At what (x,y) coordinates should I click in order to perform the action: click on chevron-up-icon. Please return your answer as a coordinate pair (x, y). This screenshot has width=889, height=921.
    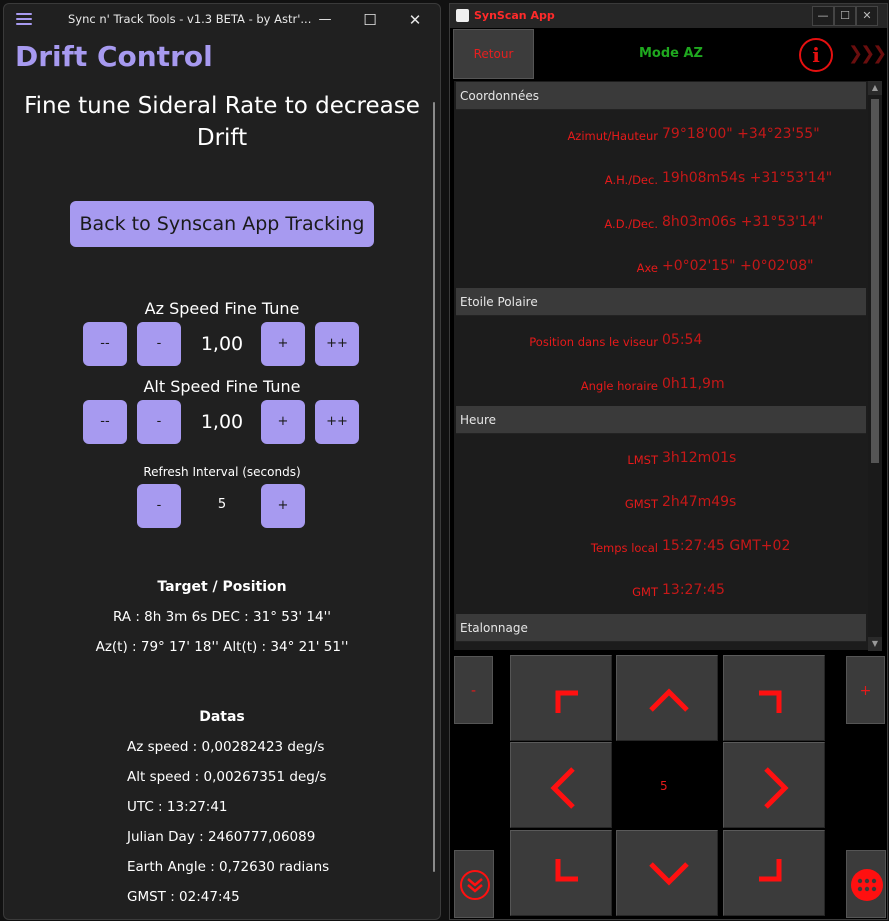
    Looking at the image, I should click on (669, 700).